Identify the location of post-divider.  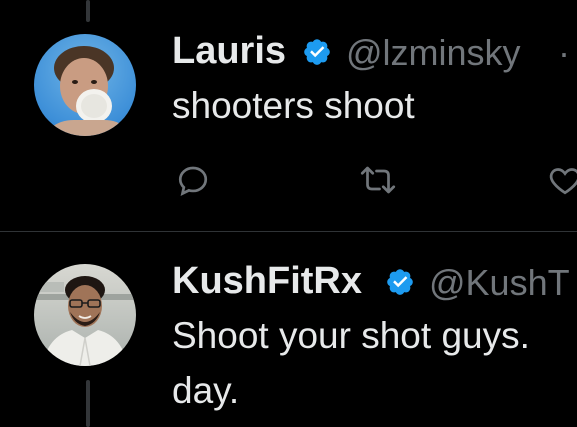
(288, 231).